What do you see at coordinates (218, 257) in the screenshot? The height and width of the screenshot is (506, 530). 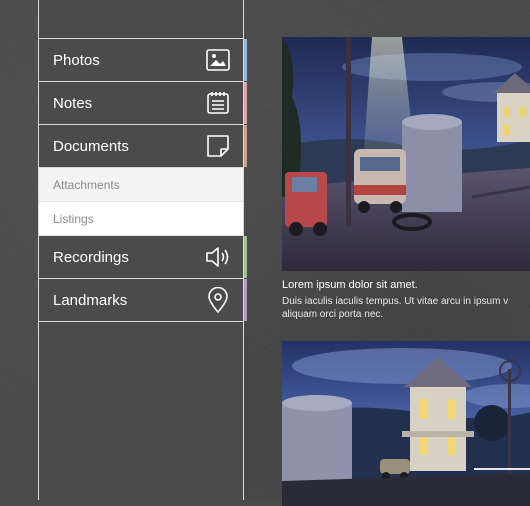 I see `speaker-icon` at bounding box center [218, 257].